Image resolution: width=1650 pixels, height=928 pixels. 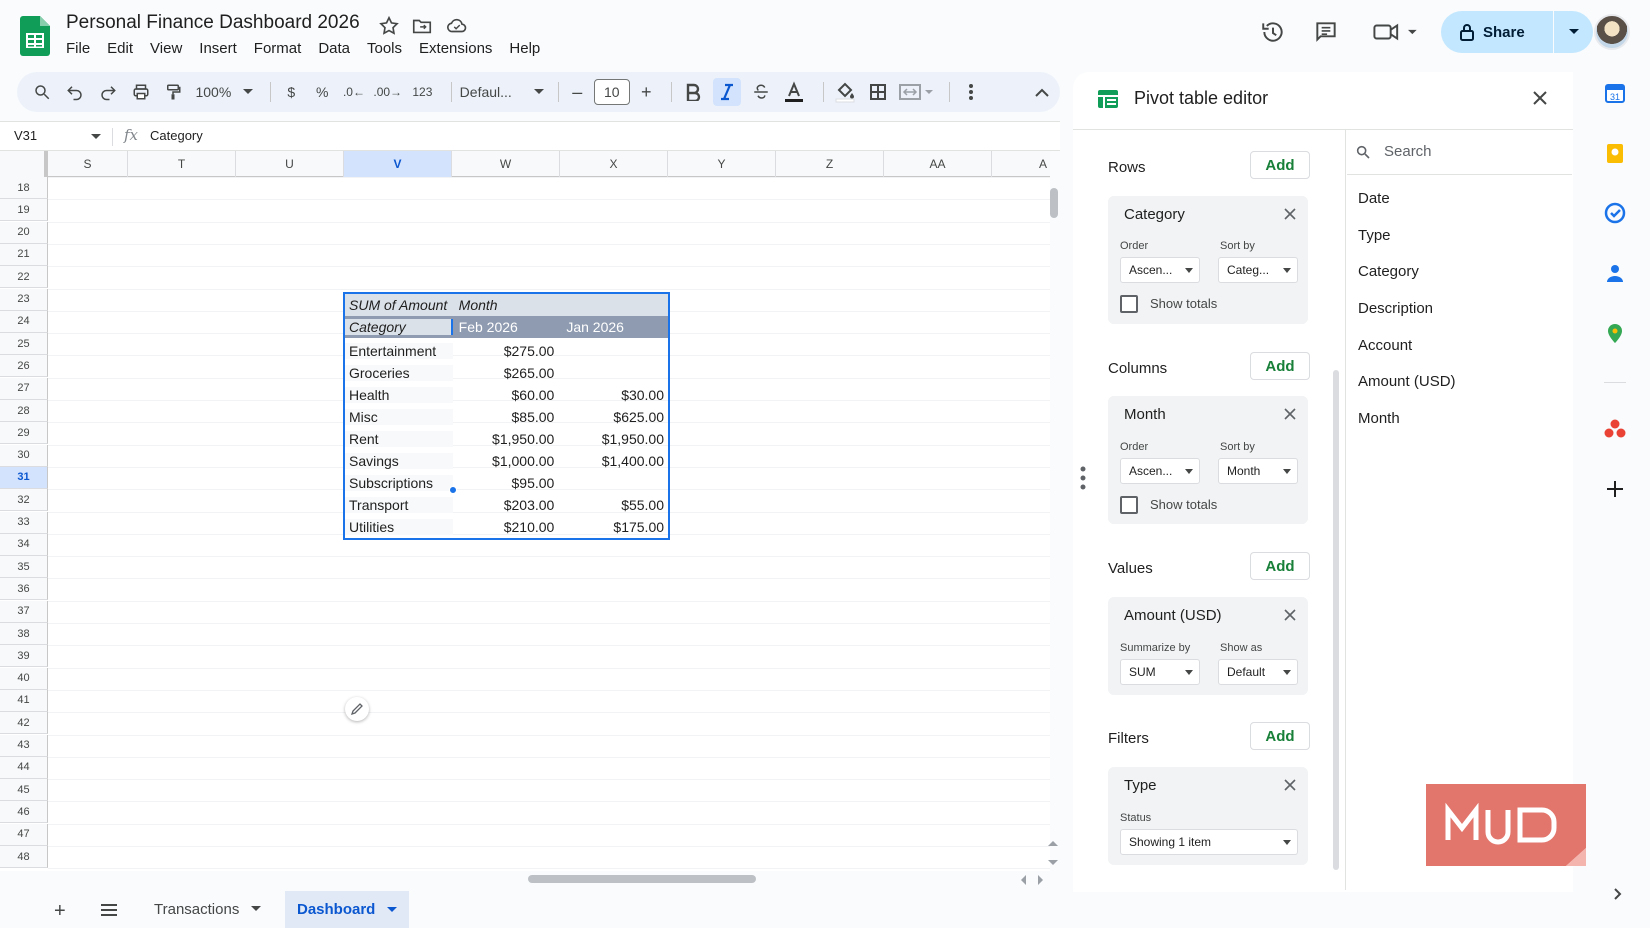 I want to click on menu-data: Data, so click(x=338, y=48).